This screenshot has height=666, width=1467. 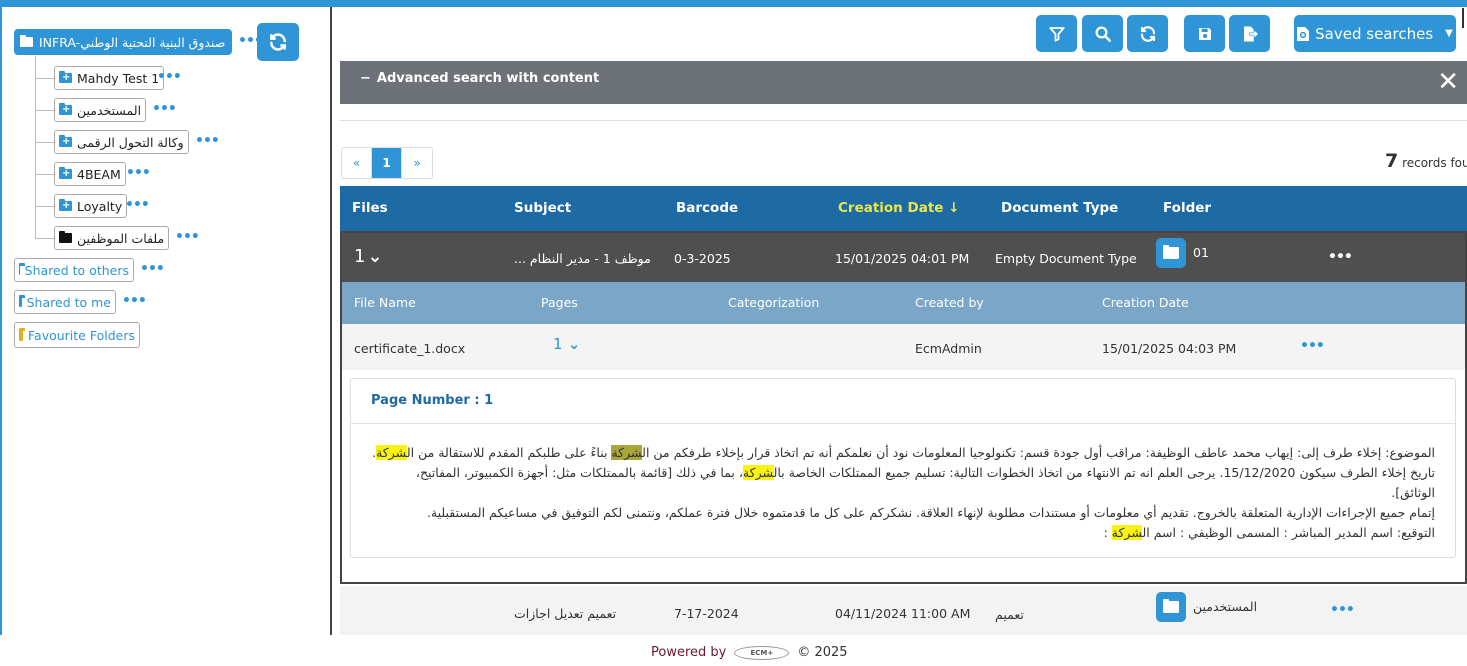 I want to click on subject-cell: ... موظف 1 - مدير النظام, so click(x=582, y=258).